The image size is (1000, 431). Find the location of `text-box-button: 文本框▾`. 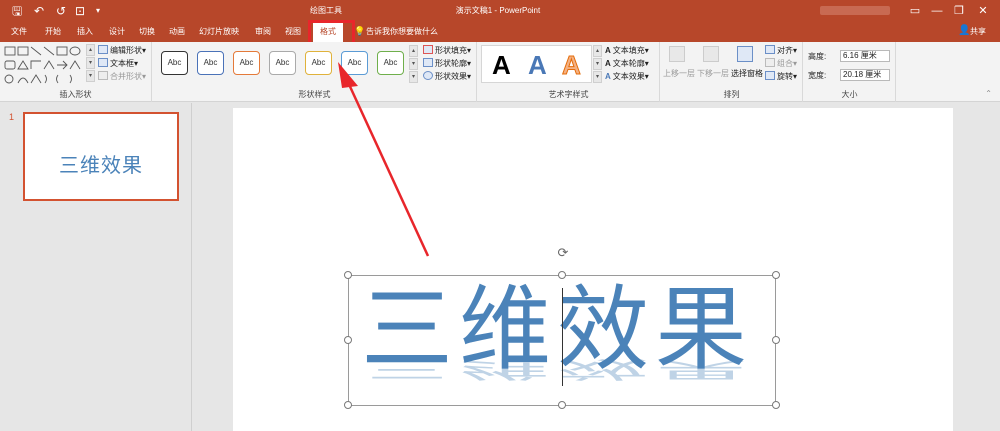

text-box-button: 文本框▾ is located at coordinates (118, 63).